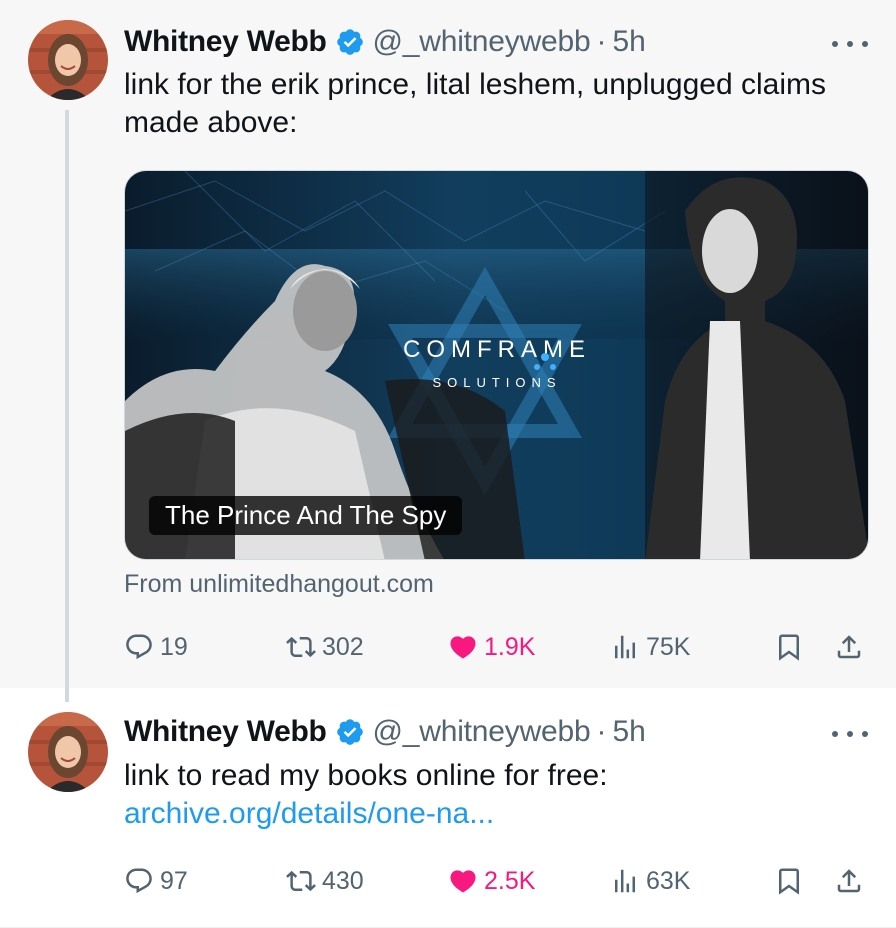 This screenshot has height=928, width=896. Describe the element at coordinates (67, 406) in the screenshot. I see `thread-connector-line` at that location.